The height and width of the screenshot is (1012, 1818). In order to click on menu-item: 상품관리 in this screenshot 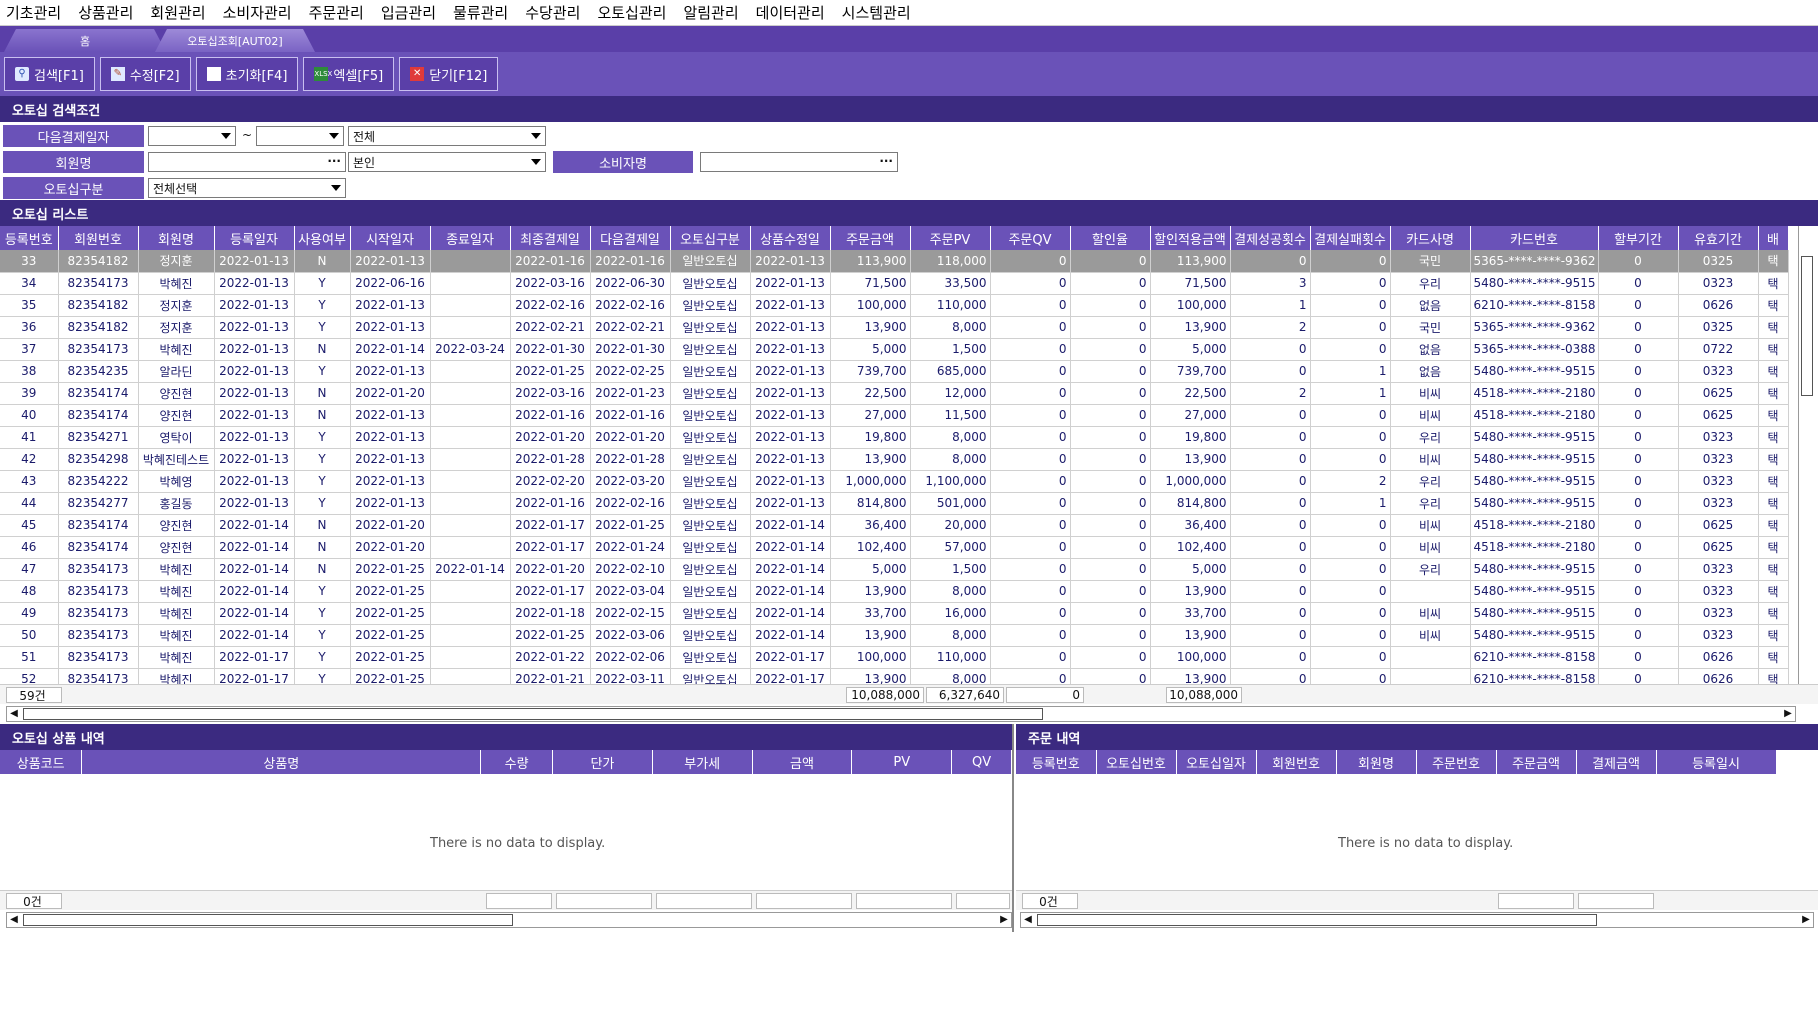, I will do `click(105, 12)`.